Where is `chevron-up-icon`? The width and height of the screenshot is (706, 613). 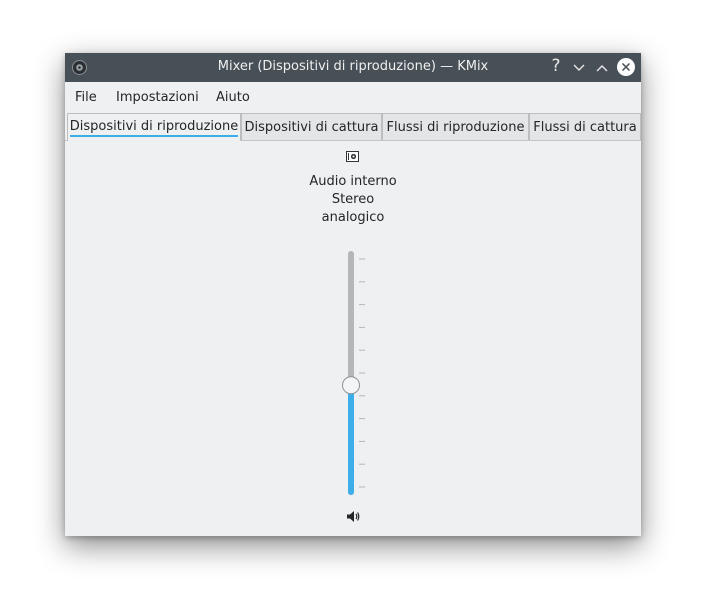
chevron-up-icon is located at coordinates (602, 68).